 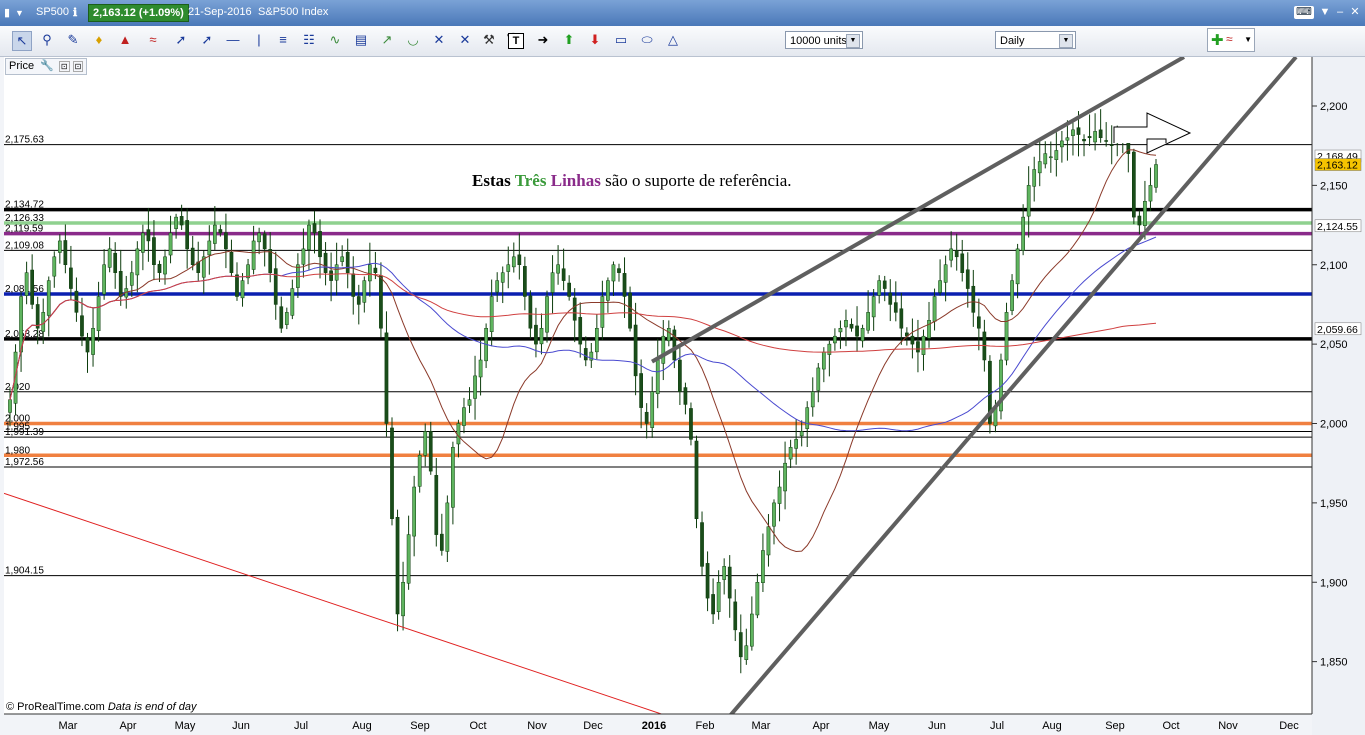 I want to click on price-panel-tab: Price 🔧 ⊡ ⊡, so click(x=46, y=66).